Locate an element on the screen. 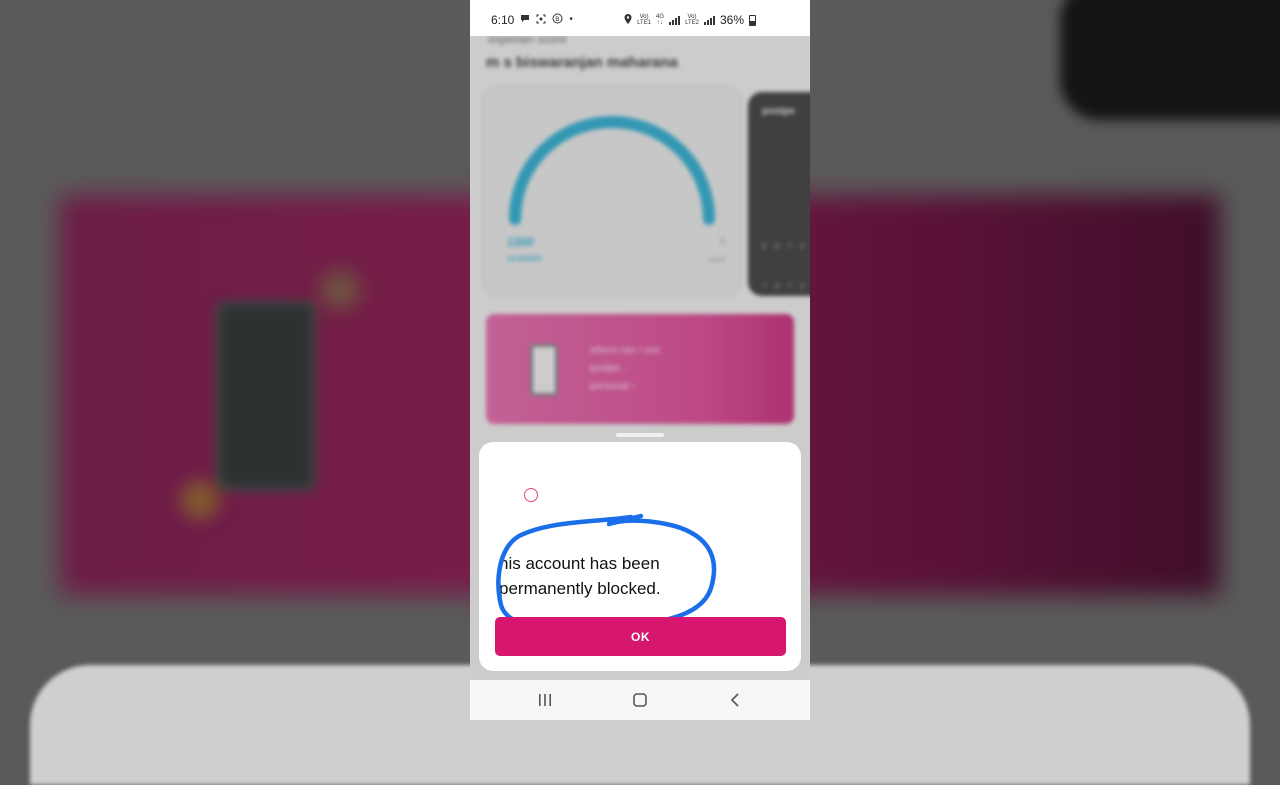 The image size is (1280, 785). volte-tag: Vo) LTE2 is located at coordinates (692, 20).